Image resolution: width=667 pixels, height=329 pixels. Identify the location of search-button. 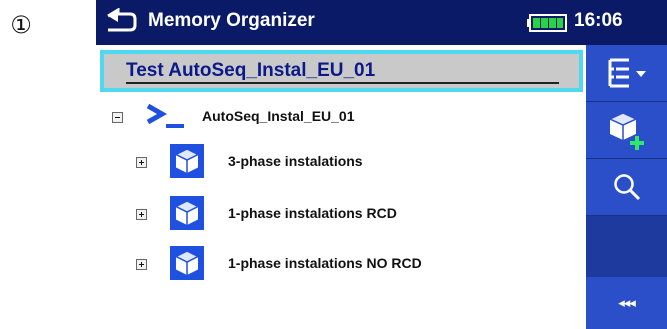
(626, 187).